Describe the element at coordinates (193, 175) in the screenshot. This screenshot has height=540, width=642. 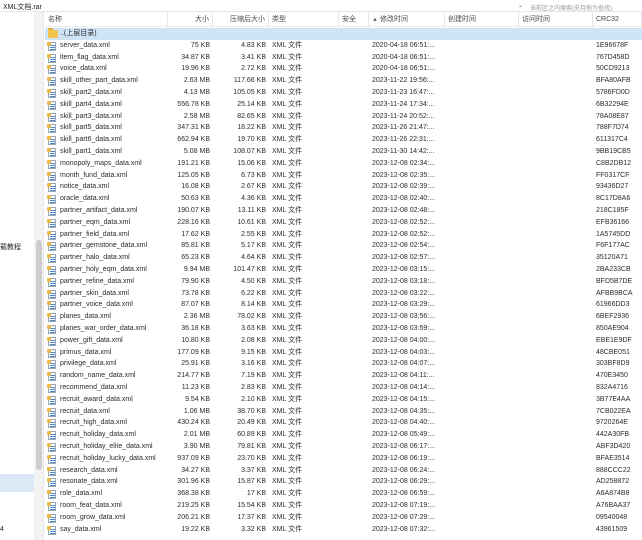
I see `cell-size: 125.05 KB` at that location.